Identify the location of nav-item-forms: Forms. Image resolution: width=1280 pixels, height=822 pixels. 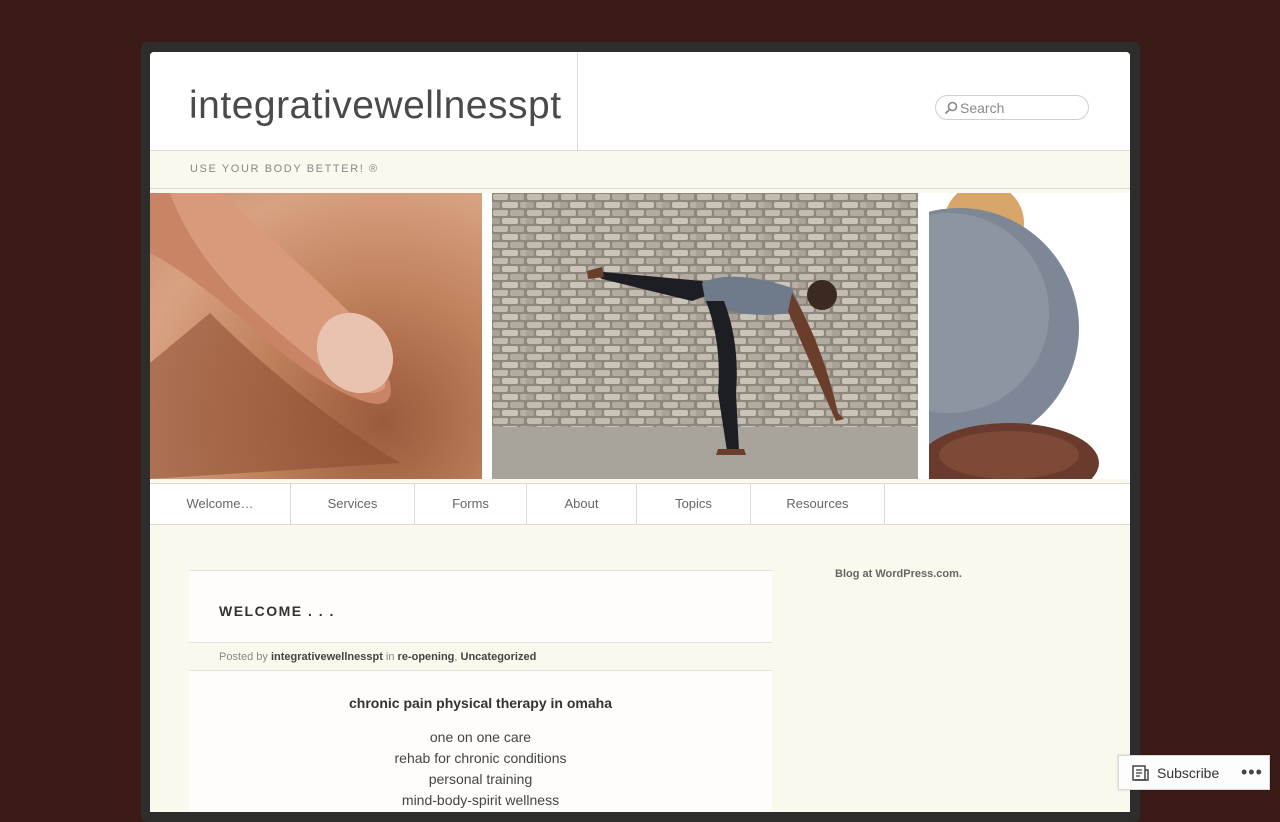
(471, 504).